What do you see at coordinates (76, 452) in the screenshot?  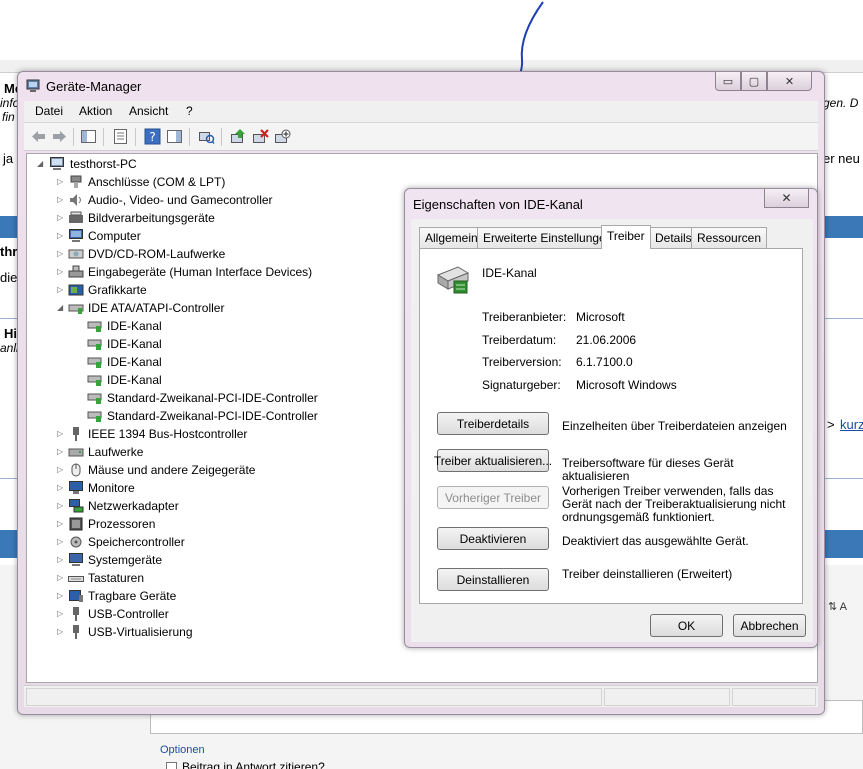 I see `disk-drive-icon` at bounding box center [76, 452].